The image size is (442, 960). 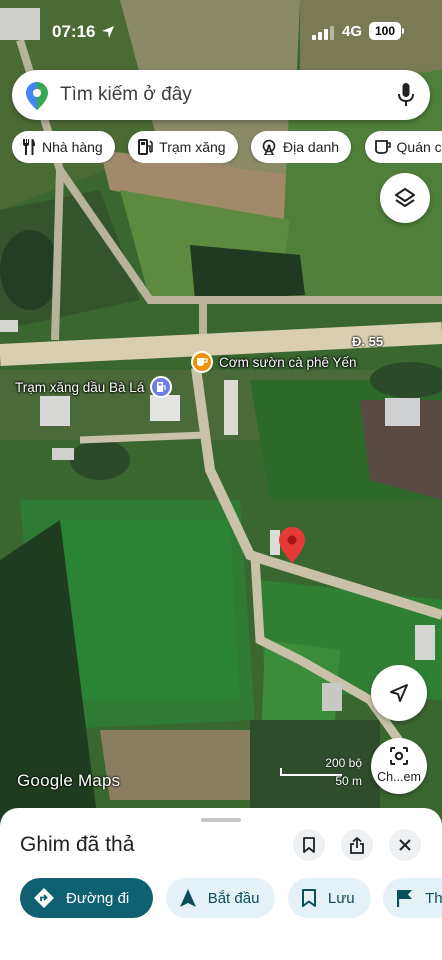 I want to click on close-icon, so click(x=405, y=845).